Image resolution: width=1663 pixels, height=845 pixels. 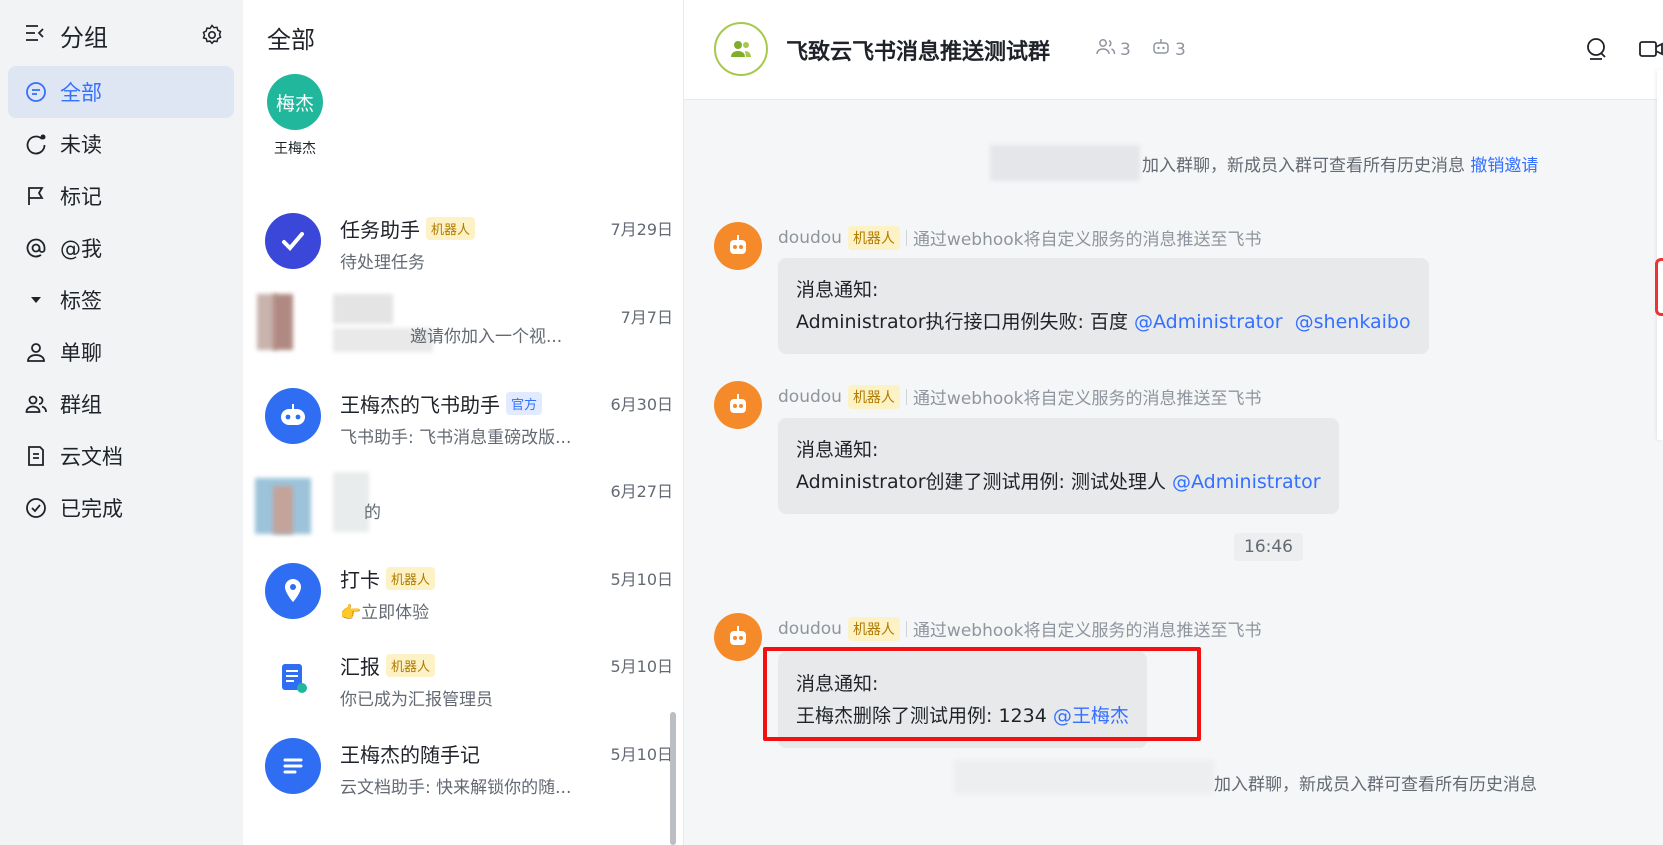 I want to click on list-item: 汇报 机器人 5月10日 你已成为汇报管理员, so click(x=458, y=680).